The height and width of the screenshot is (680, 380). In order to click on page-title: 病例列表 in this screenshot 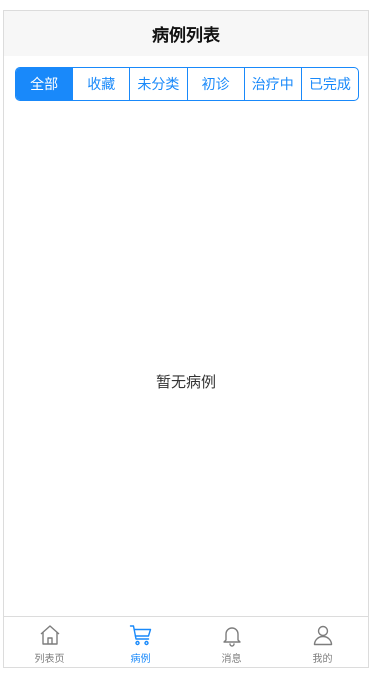, I will do `click(186, 36)`.